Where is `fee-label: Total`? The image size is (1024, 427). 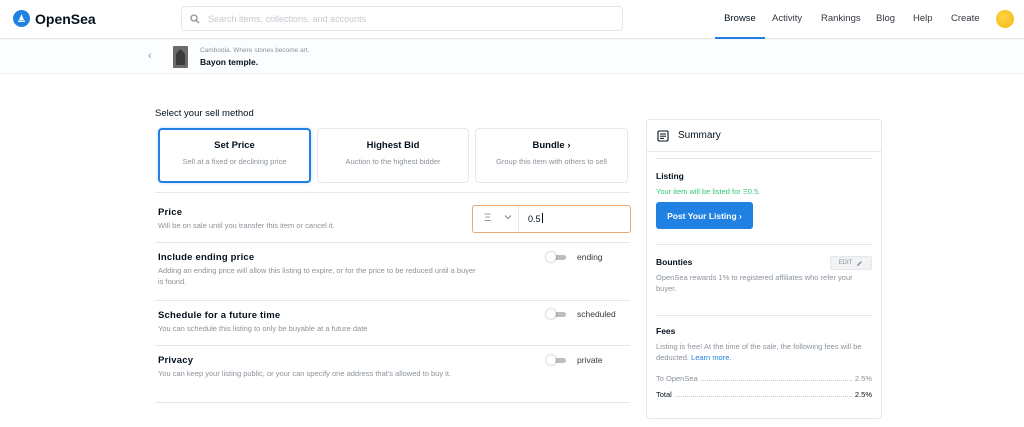
fee-label: Total is located at coordinates (664, 394).